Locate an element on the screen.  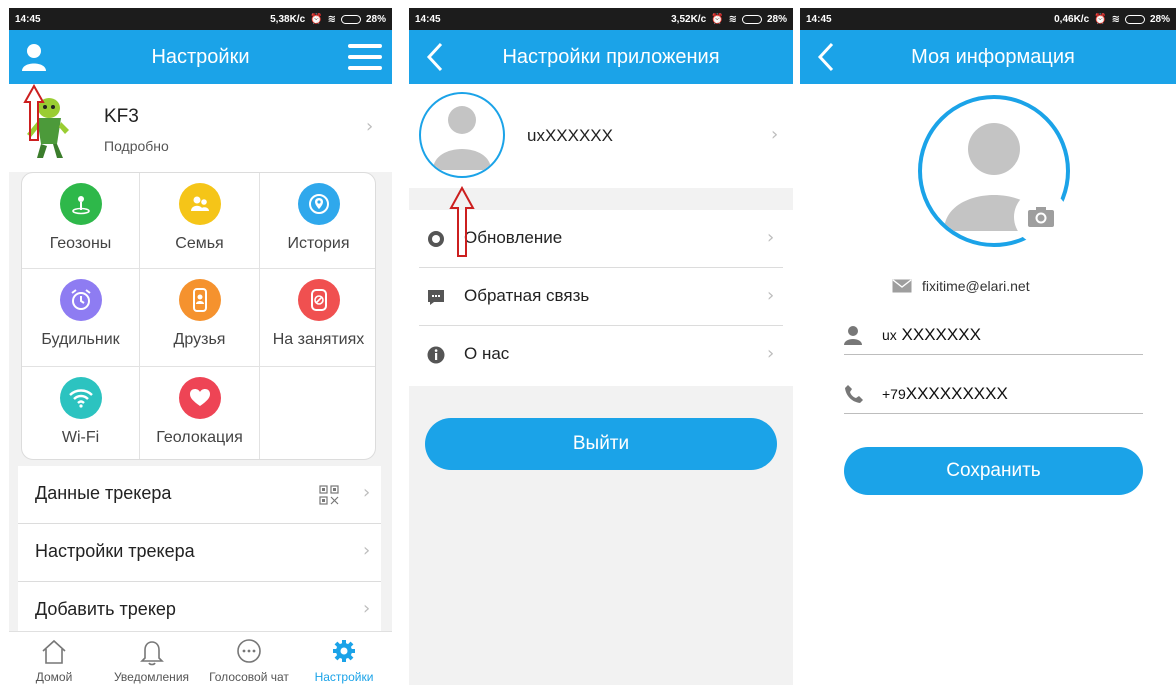
camera-icon is located at coordinates (1041, 217).